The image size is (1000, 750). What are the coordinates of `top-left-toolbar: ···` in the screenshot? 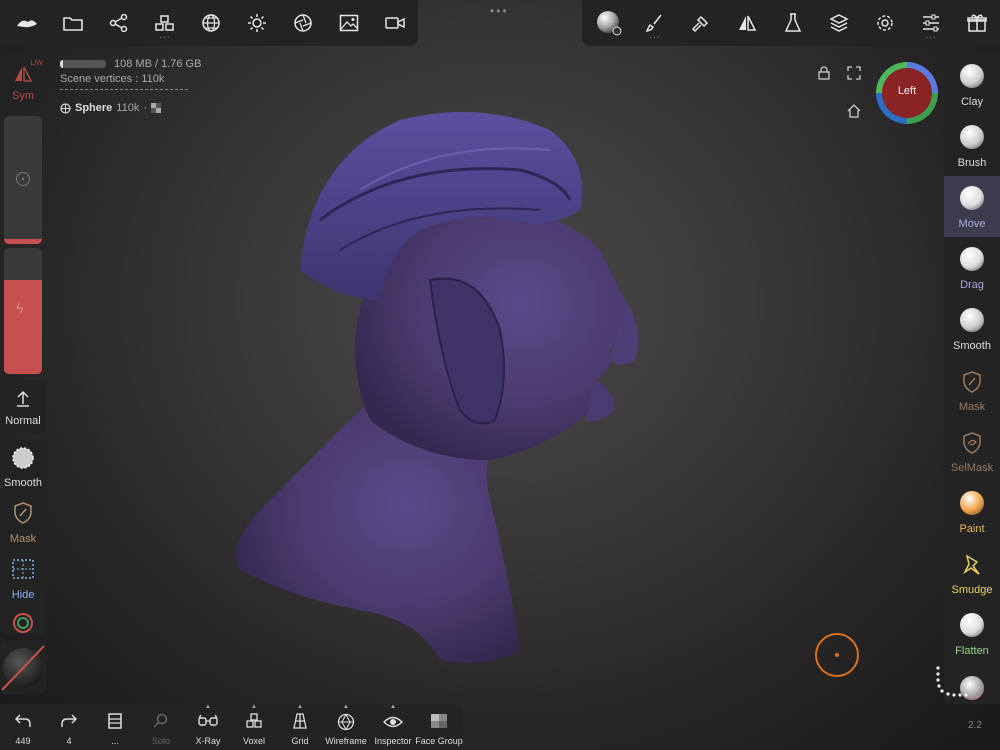 It's located at (209, 23).